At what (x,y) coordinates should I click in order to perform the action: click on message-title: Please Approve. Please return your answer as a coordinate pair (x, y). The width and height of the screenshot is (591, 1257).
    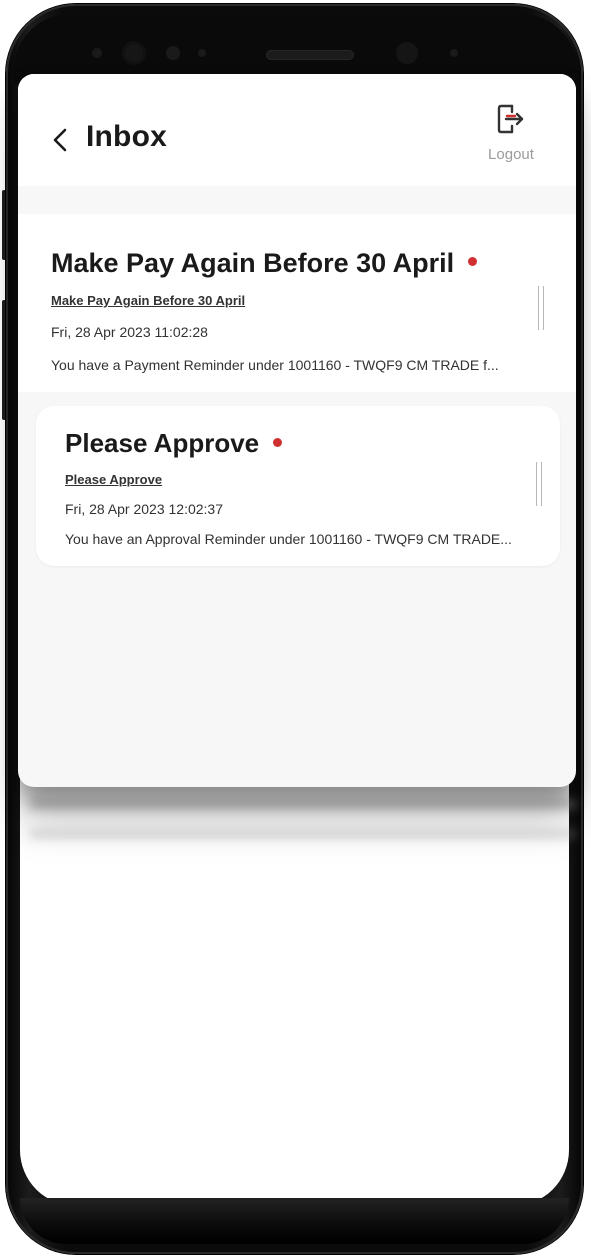
    Looking at the image, I should click on (174, 443).